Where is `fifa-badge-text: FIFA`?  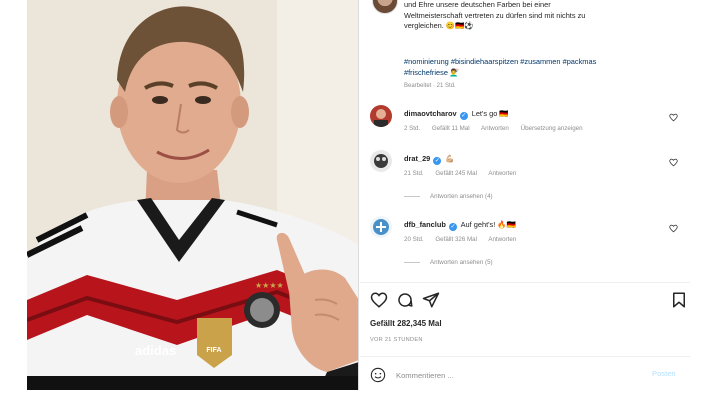 fifa-badge-text: FIFA is located at coordinates (213, 350).